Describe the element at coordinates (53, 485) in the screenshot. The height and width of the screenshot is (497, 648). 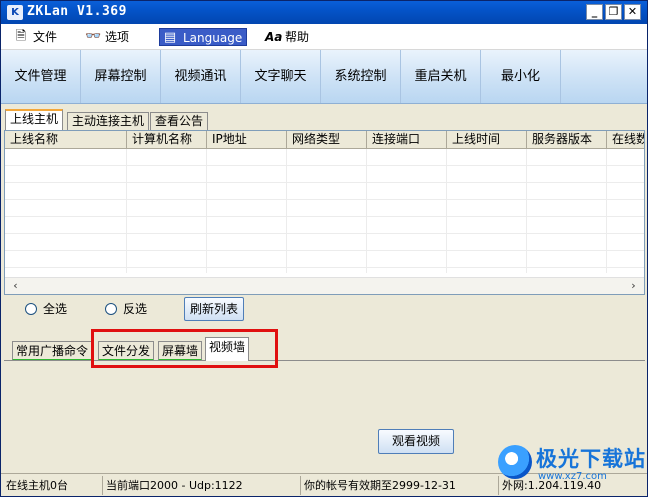
I see `status-online-count: 在线主机0台` at that location.